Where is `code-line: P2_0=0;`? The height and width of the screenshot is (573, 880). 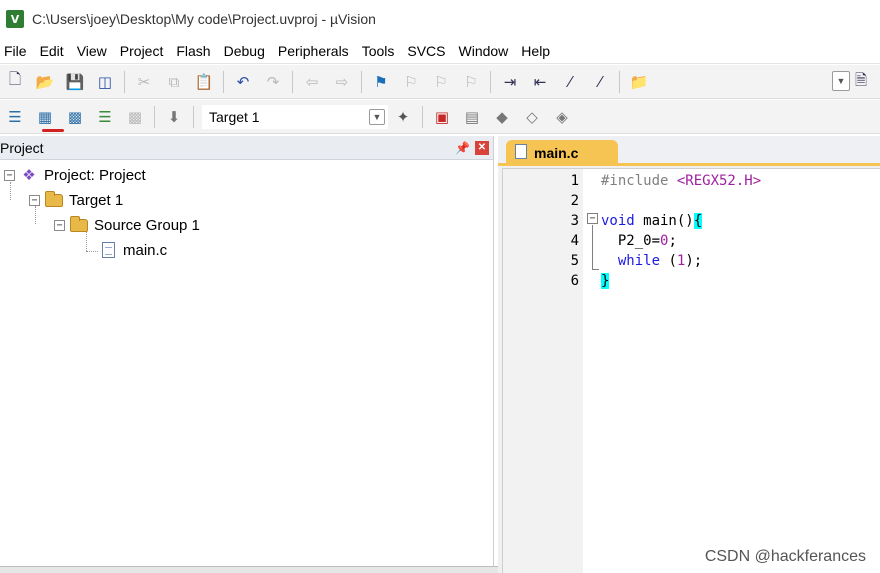
code-line: P2_0=0; is located at coordinates (639, 241).